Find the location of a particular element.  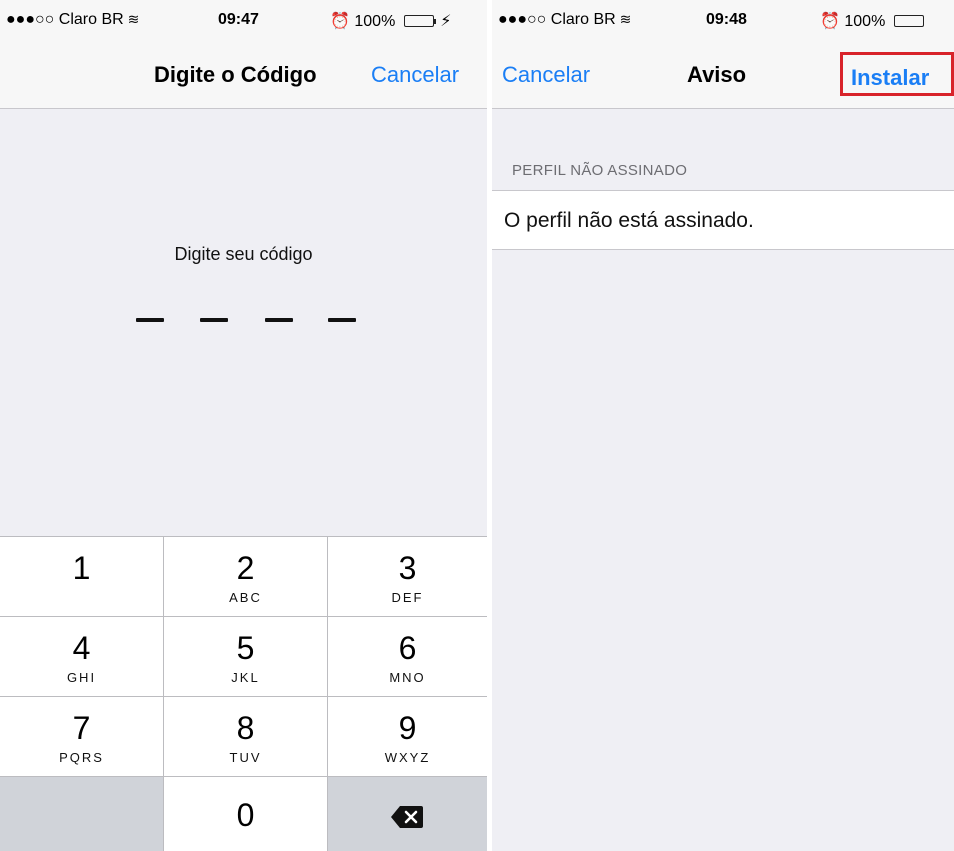

list-item: O perfil não está assinado. is located at coordinates (723, 220).